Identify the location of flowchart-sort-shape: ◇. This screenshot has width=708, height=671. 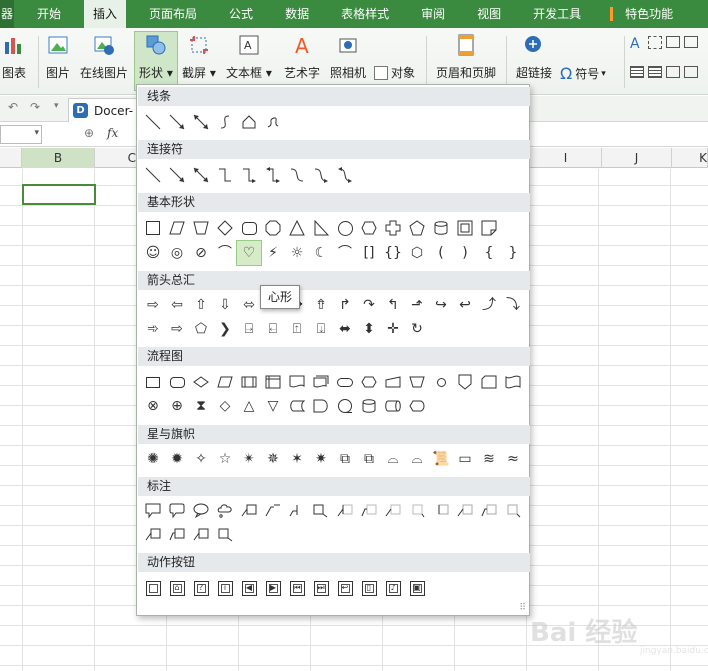
(225, 406).